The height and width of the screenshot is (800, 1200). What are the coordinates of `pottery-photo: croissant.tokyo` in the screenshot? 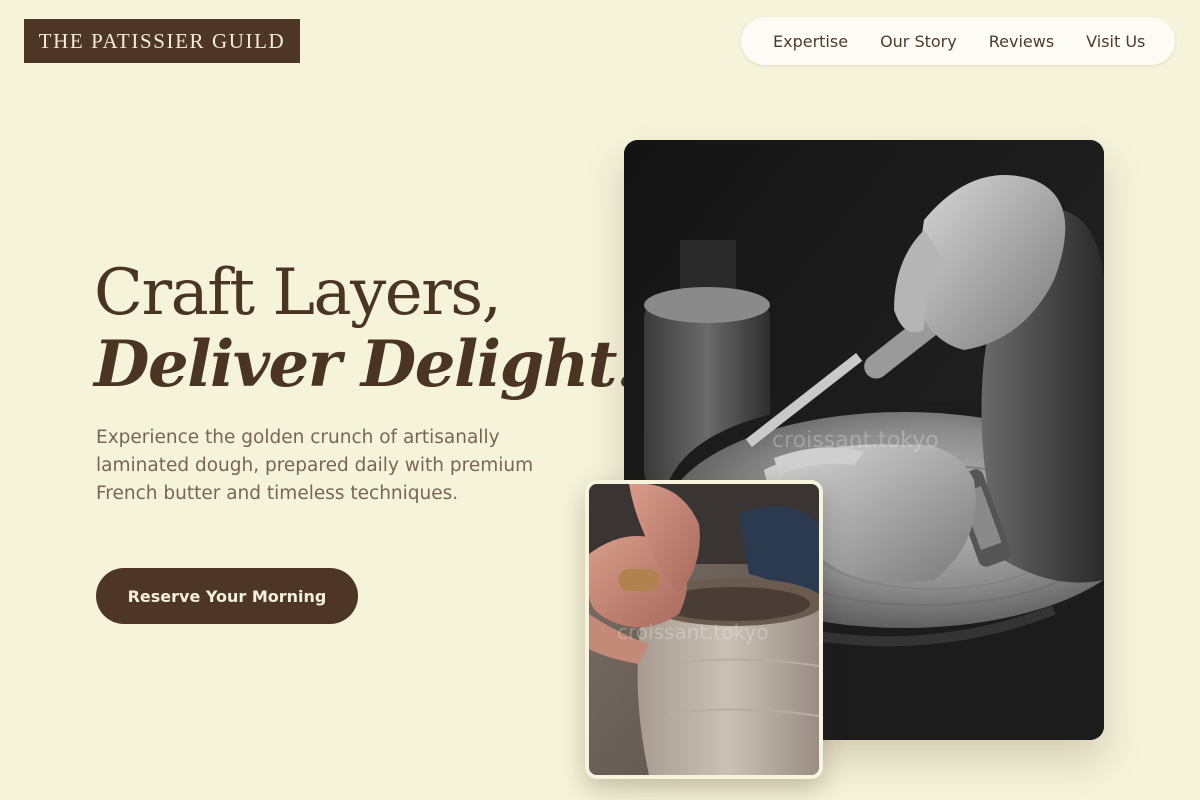 It's located at (704, 629).